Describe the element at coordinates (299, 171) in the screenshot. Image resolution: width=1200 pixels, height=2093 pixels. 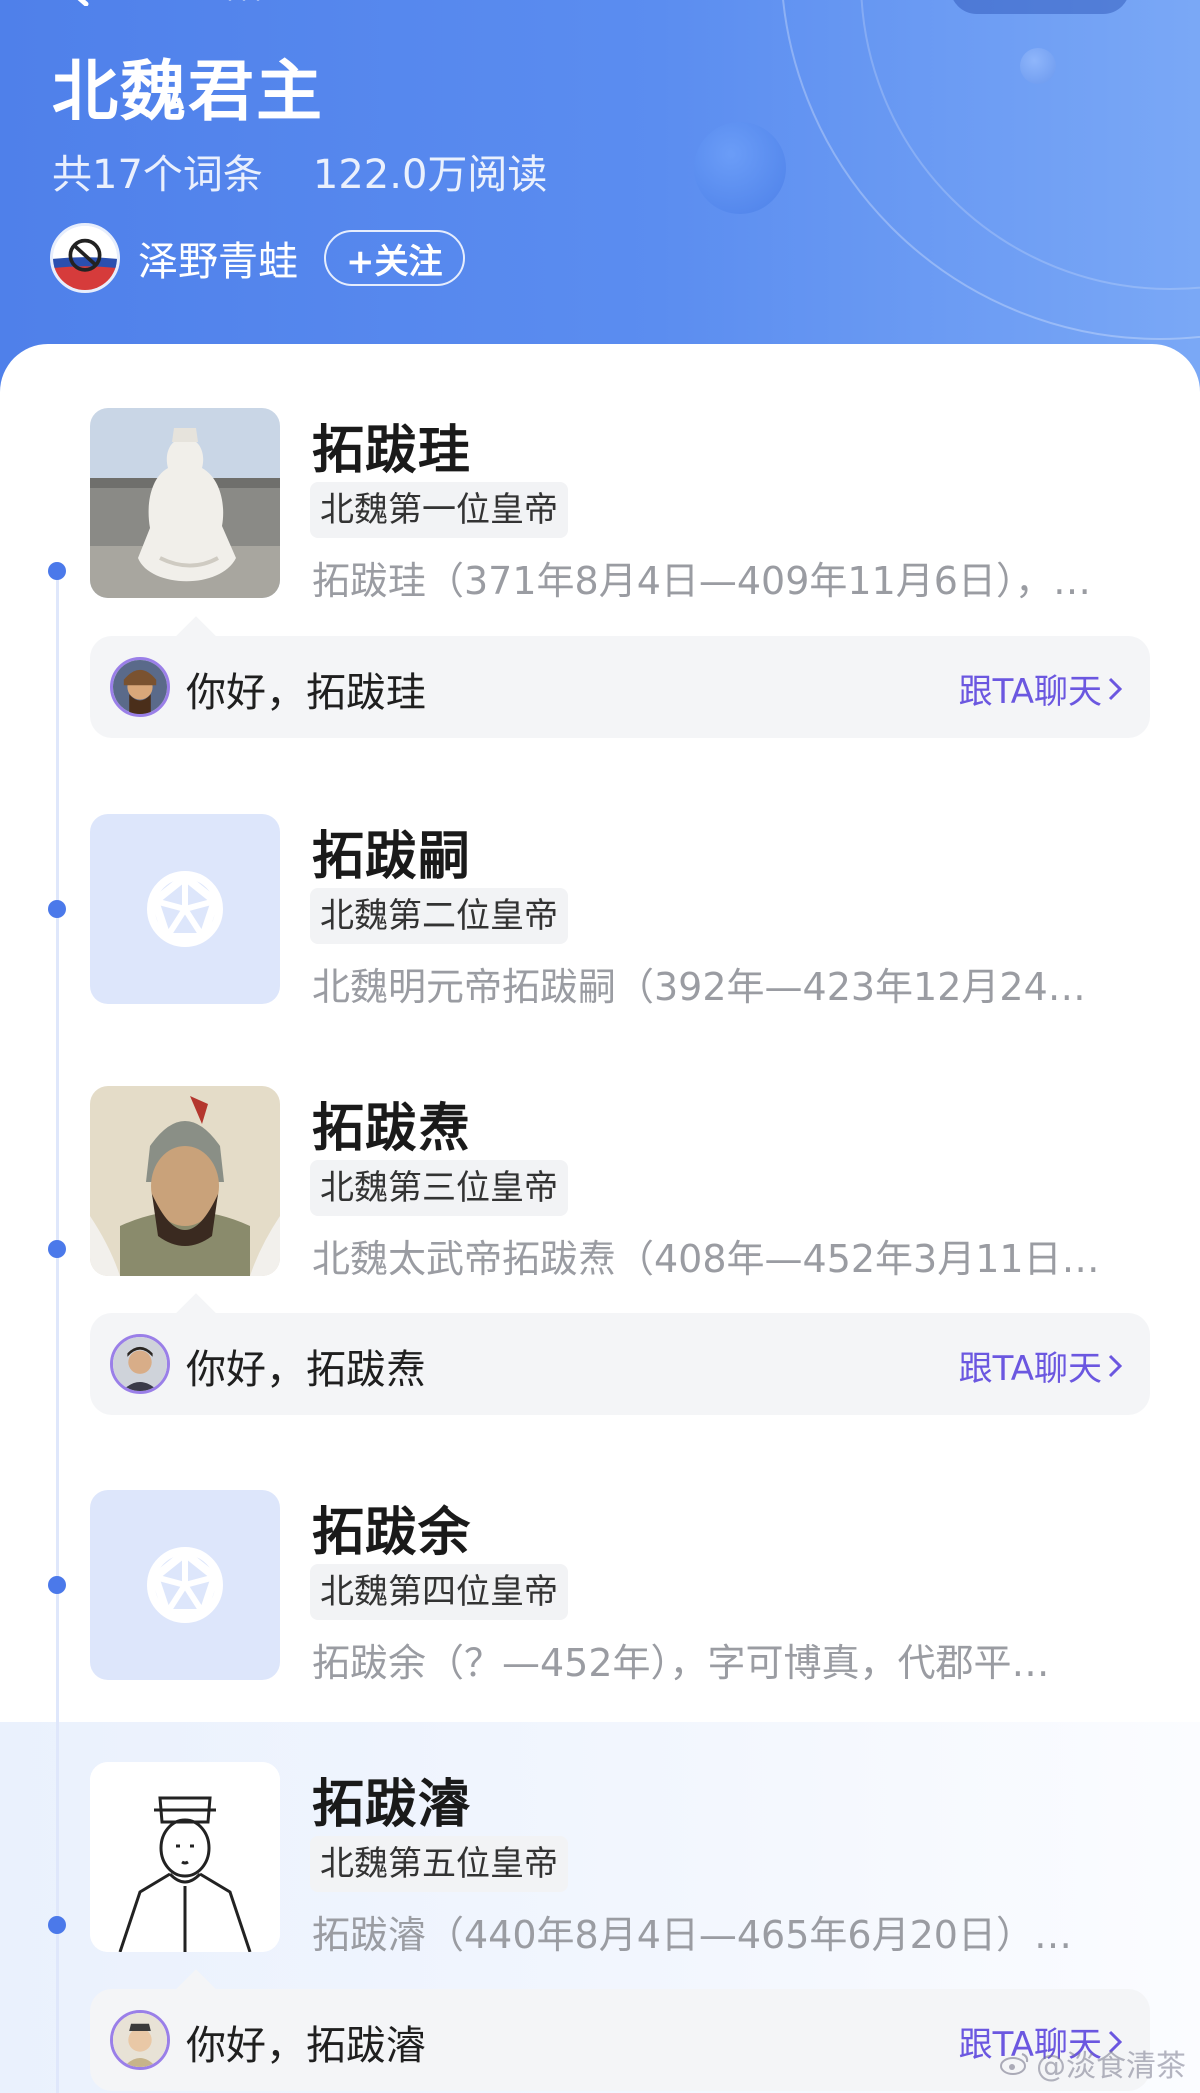
I see `collection-stats: 共17个词条 122.0万阅读` at that location.